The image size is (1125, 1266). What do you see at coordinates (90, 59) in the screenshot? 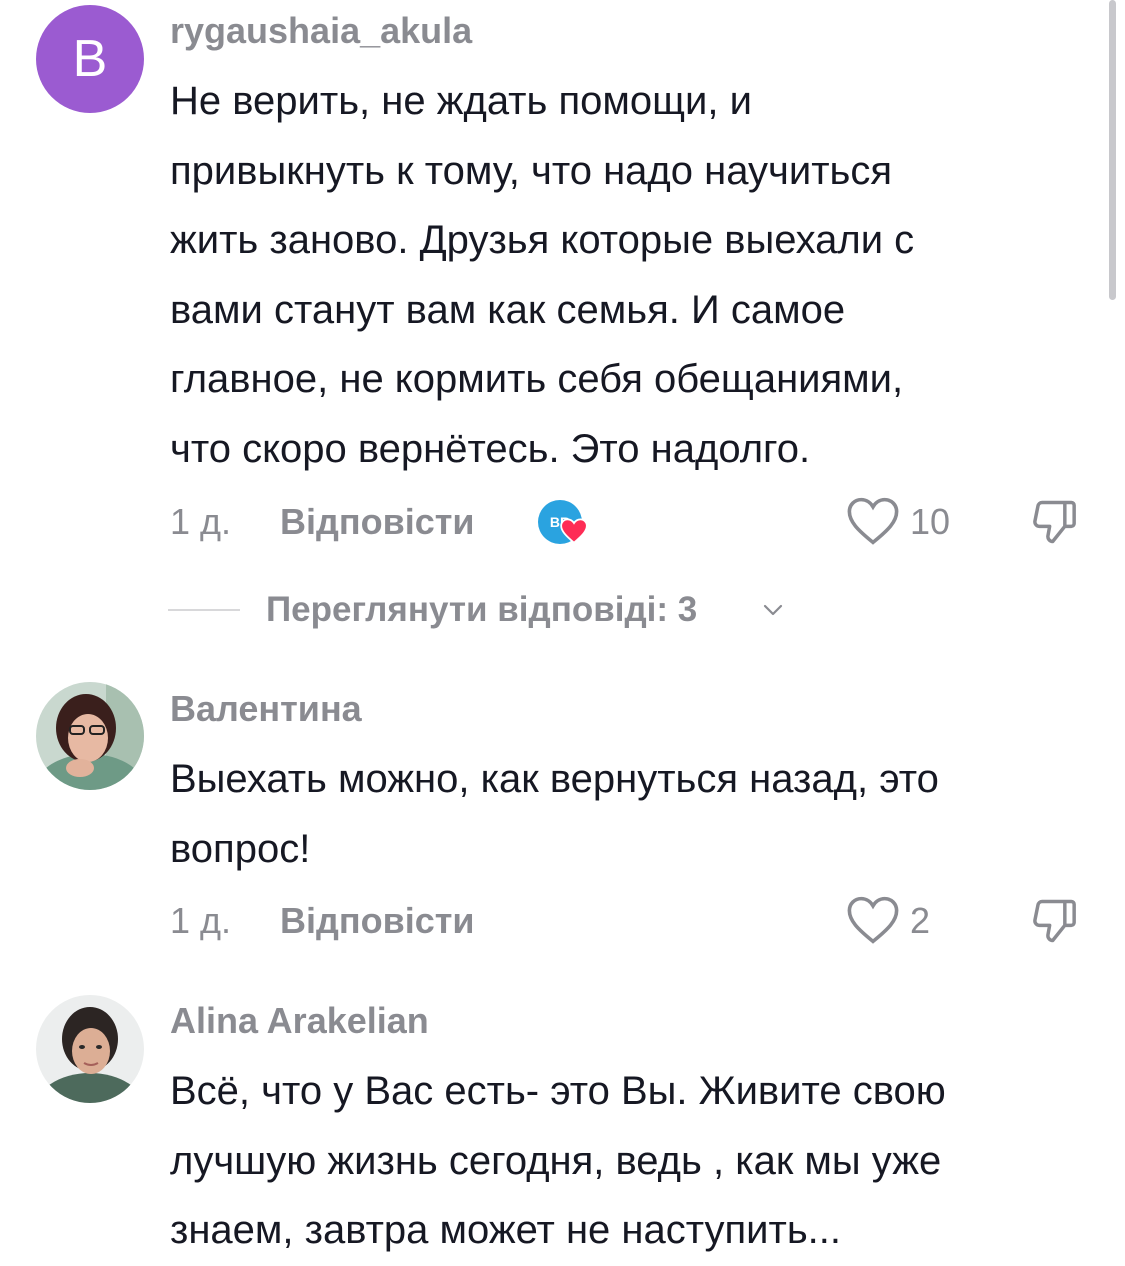
I see `avatar: B` at bounding box center [90, 59].